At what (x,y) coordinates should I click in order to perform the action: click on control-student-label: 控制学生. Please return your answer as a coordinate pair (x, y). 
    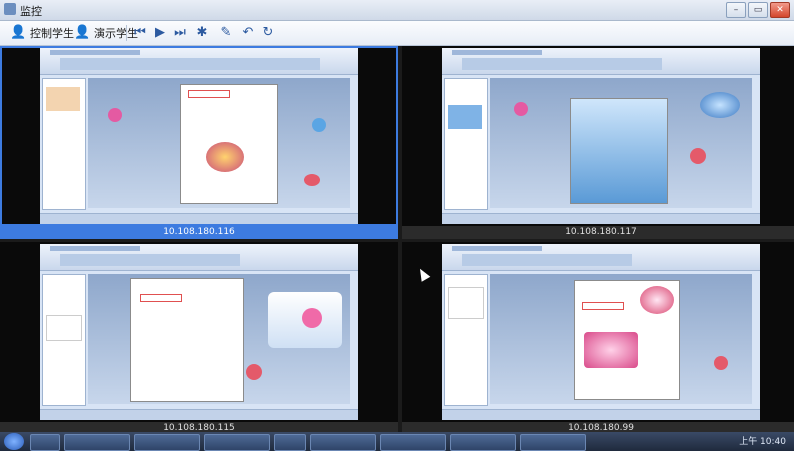
    Looking at the image, I should click on (52, 33).